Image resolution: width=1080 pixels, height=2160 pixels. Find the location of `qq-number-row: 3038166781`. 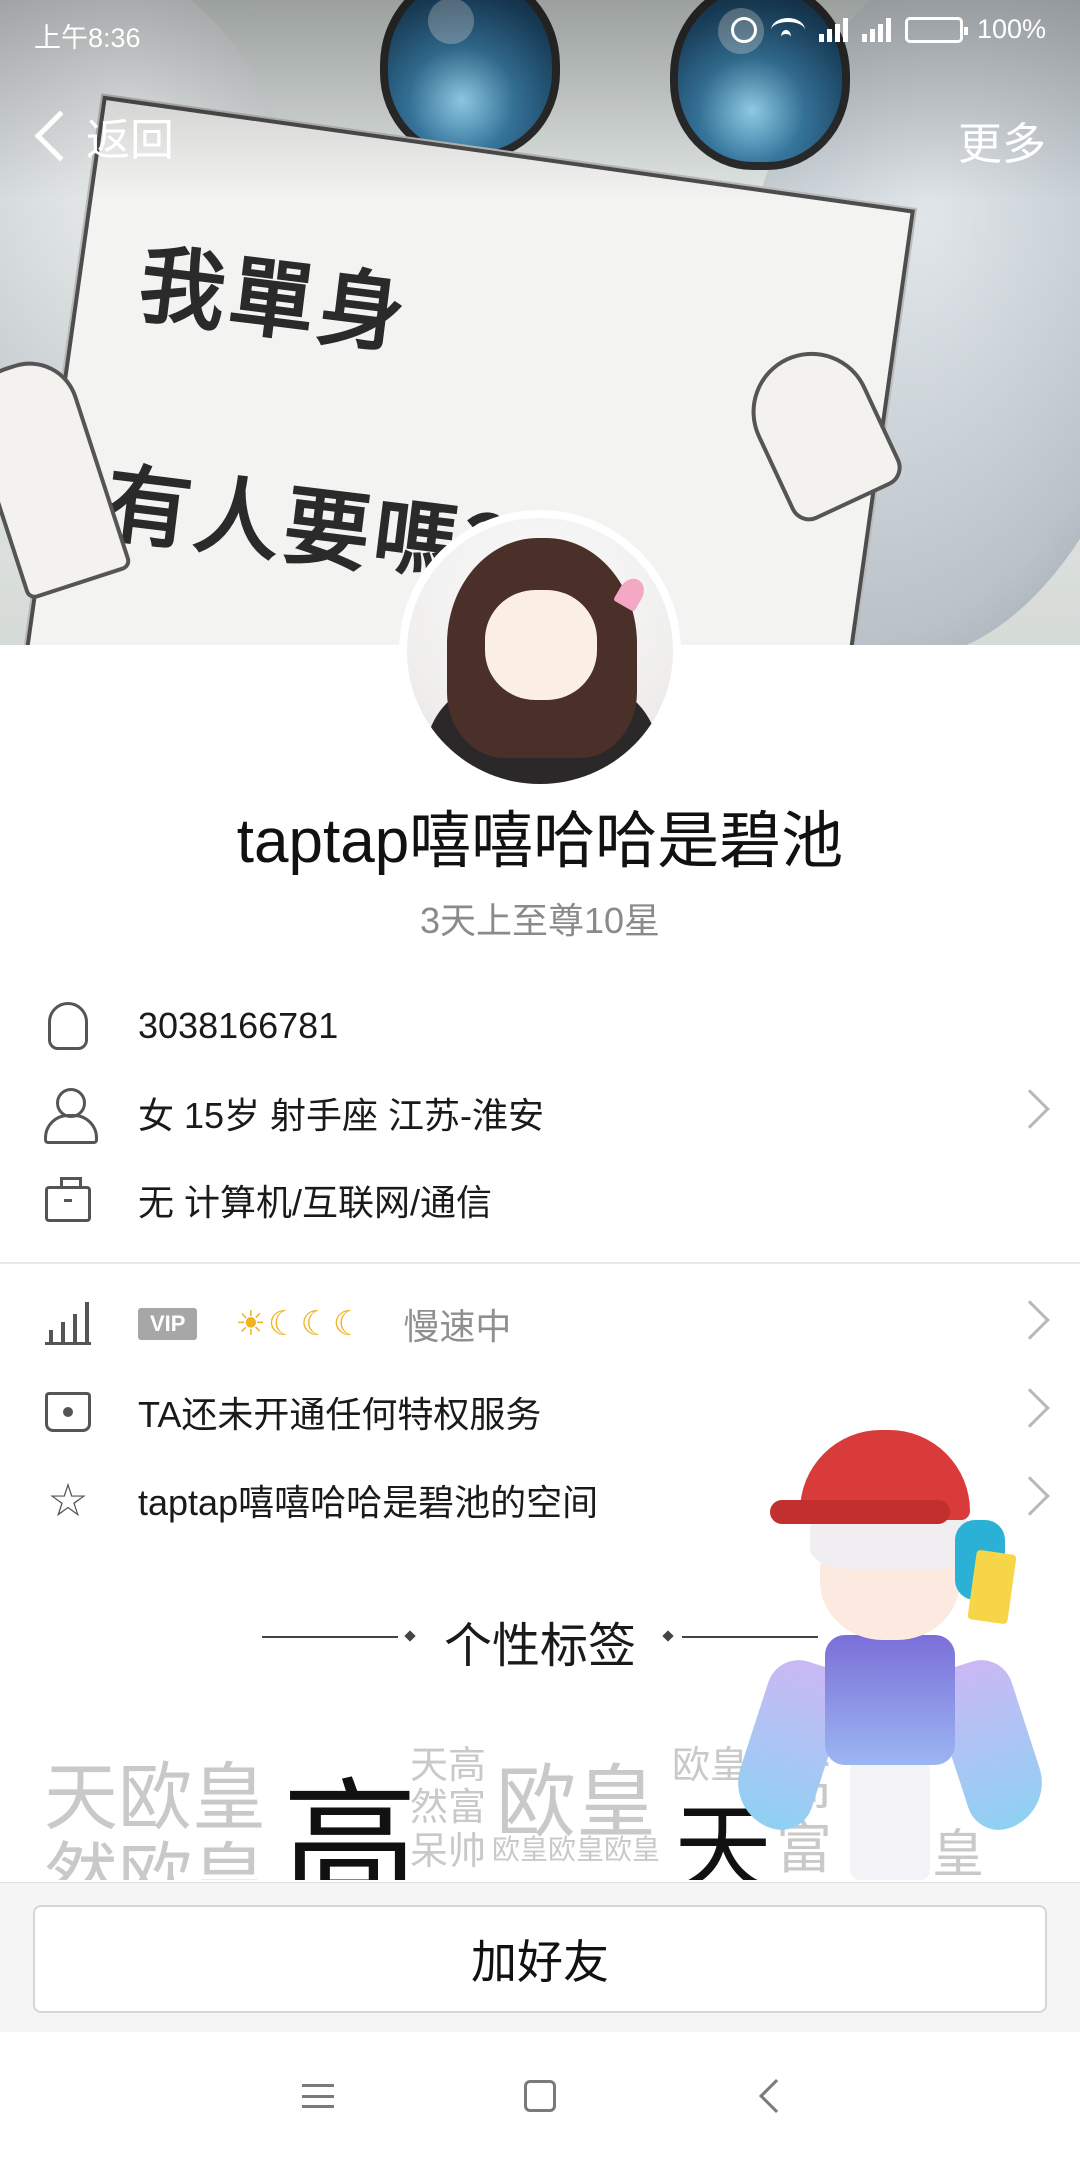

qq-number-row: 3038166781 is located at coordinates (540, 1026).